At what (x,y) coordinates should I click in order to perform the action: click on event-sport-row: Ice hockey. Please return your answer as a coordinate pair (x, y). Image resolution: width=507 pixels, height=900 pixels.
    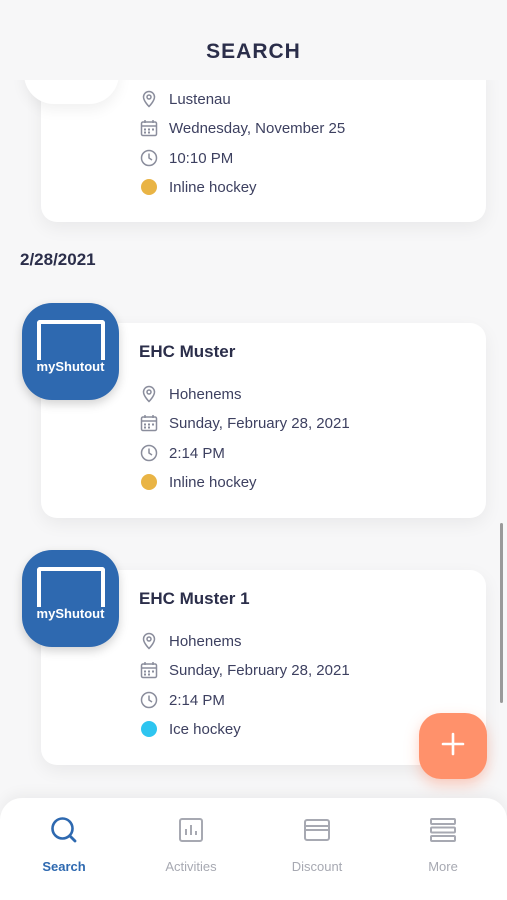
    Looking at the image, I should click on (190, 729).